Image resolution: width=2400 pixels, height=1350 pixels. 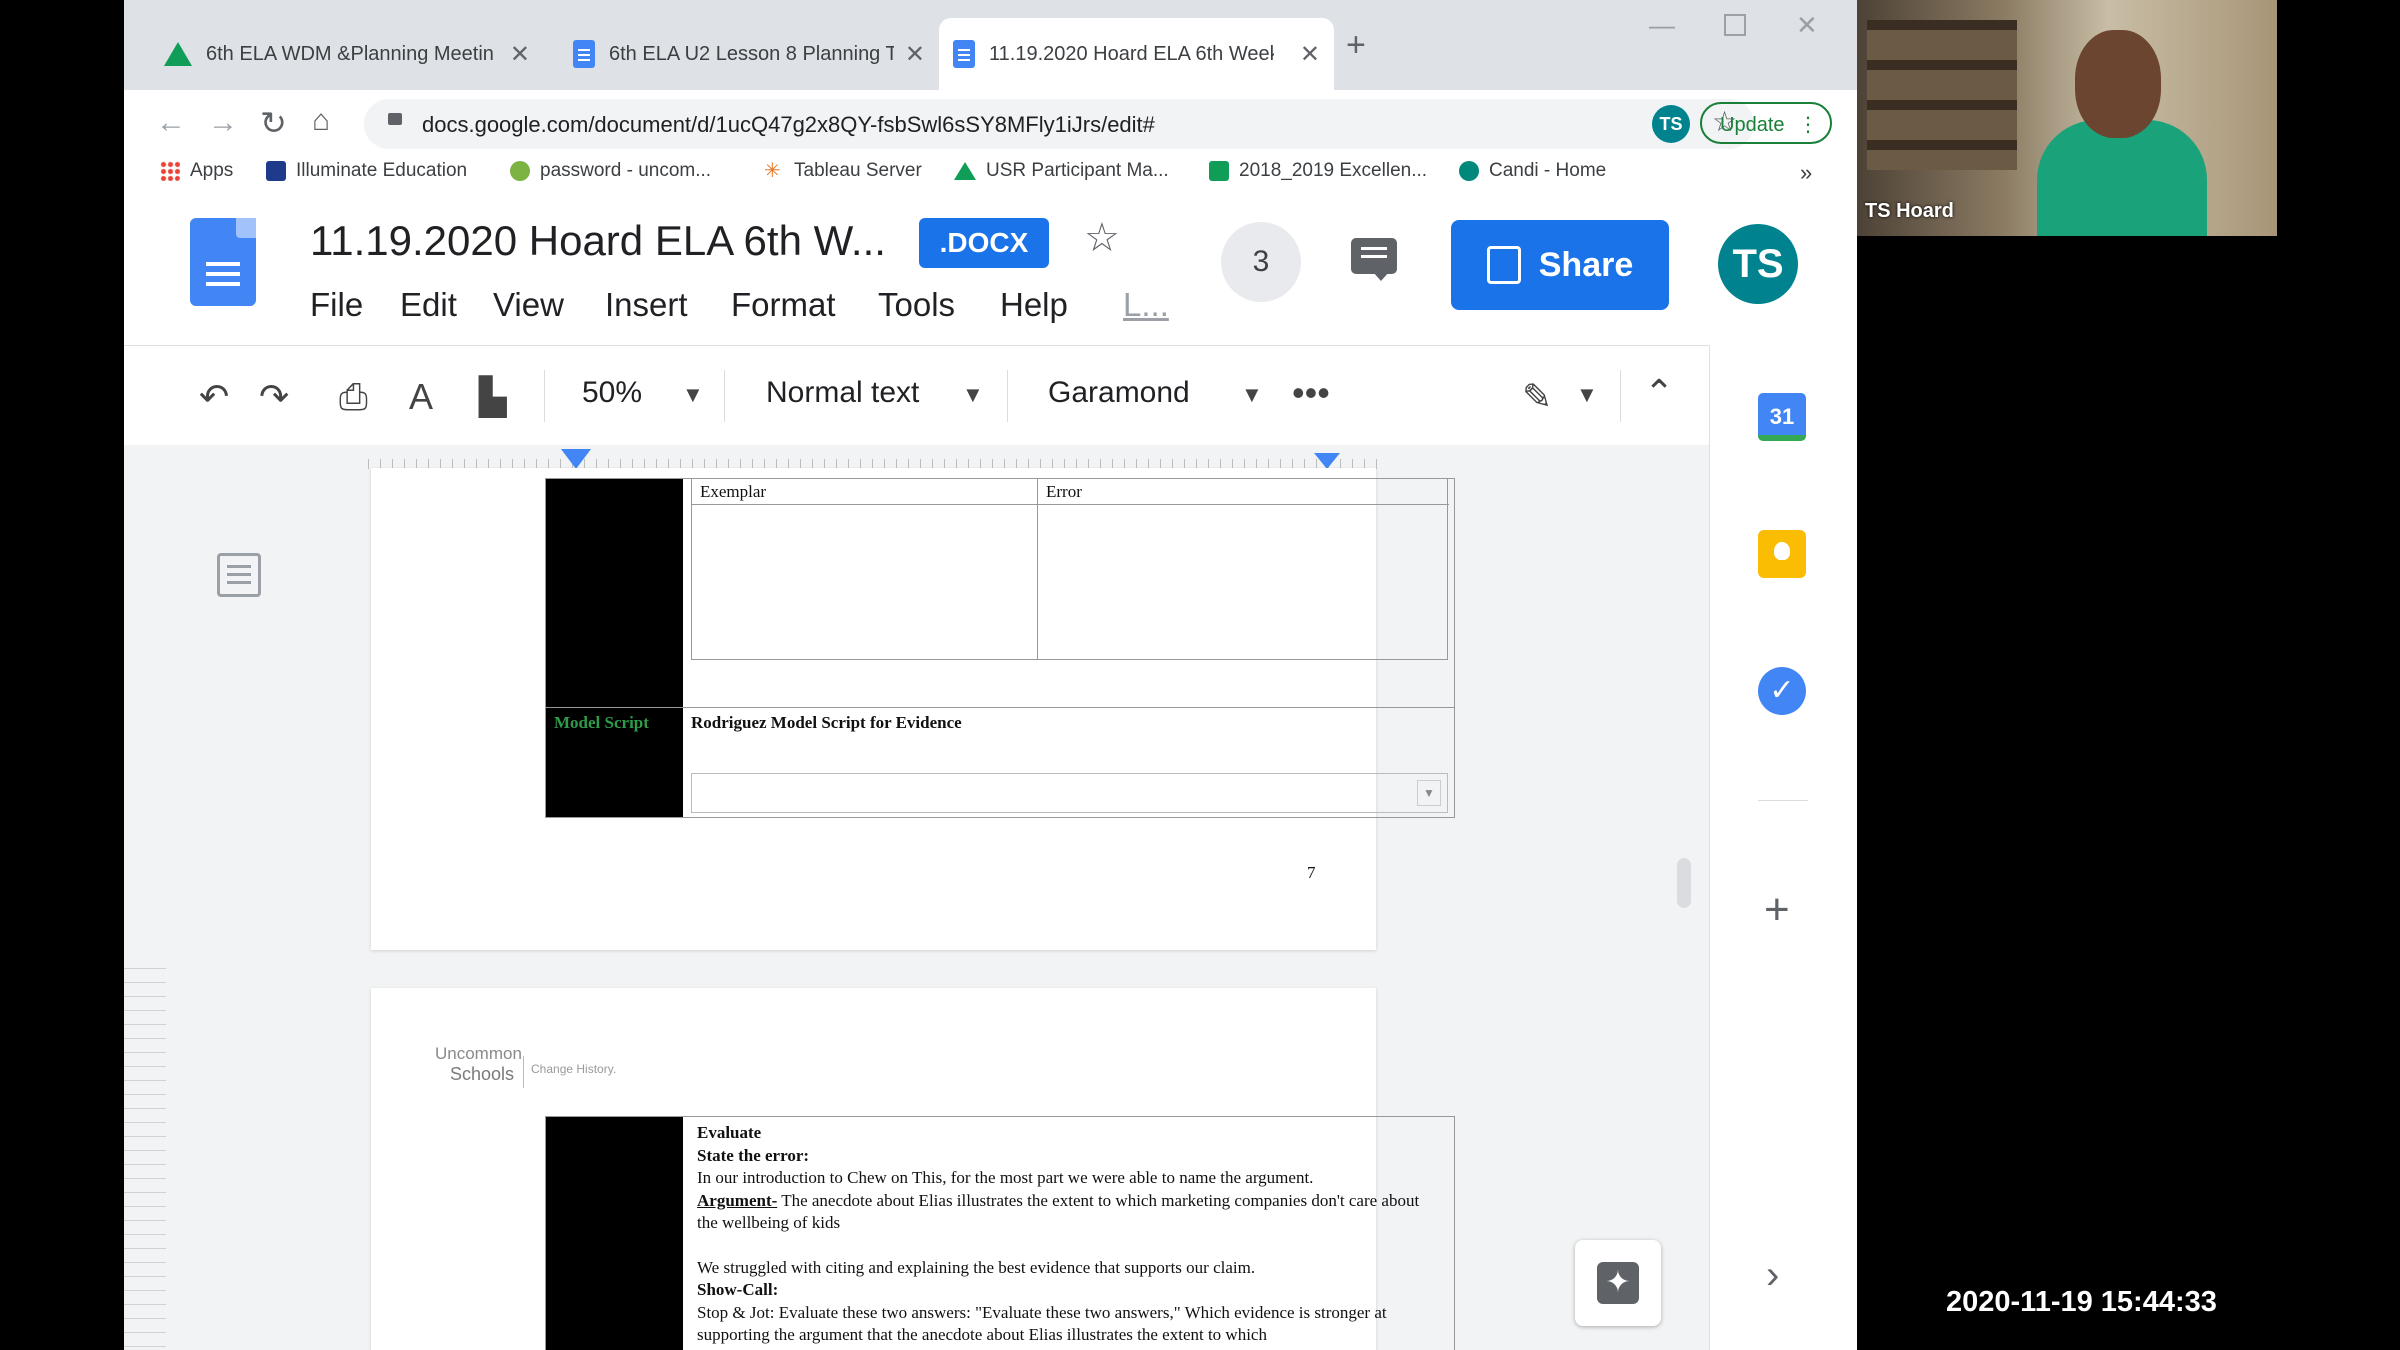 What do you see at coordinates (2081, 1302) in the screenshot?
I see `recording-timestamp: 2020-11-19 15:44:33` at bounding box center [2081, 1302].